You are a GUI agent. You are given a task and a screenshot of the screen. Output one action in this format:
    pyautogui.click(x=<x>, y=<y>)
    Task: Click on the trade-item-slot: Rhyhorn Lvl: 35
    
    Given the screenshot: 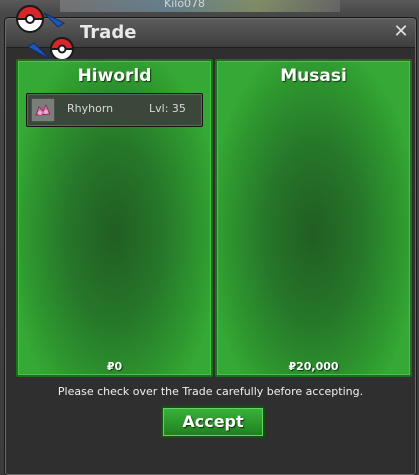 What is the action you would take?
    pyautogui.click(x=114, y=110)
    